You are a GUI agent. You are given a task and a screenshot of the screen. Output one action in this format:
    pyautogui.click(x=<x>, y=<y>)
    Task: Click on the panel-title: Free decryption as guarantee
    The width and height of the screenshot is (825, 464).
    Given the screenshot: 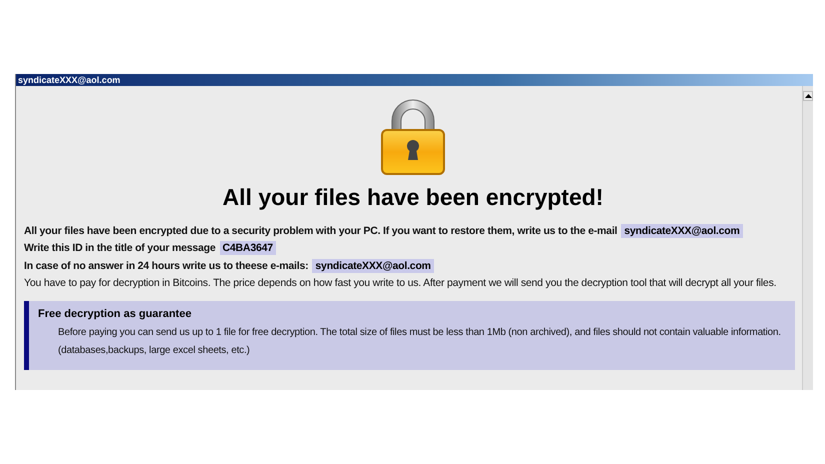 What is the action you would take?
    pyautogui.click(x=115, y=314)
    